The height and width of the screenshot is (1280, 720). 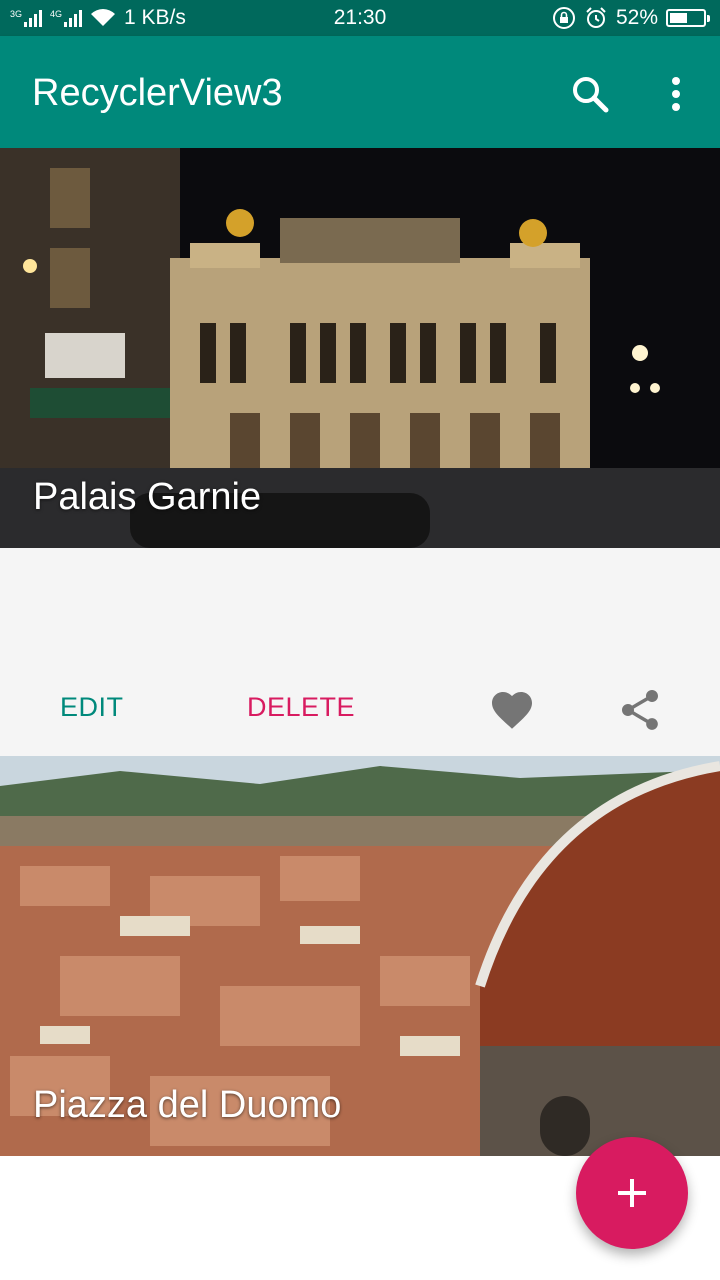 I want to click on search-icon, so click(x=590, y=94).